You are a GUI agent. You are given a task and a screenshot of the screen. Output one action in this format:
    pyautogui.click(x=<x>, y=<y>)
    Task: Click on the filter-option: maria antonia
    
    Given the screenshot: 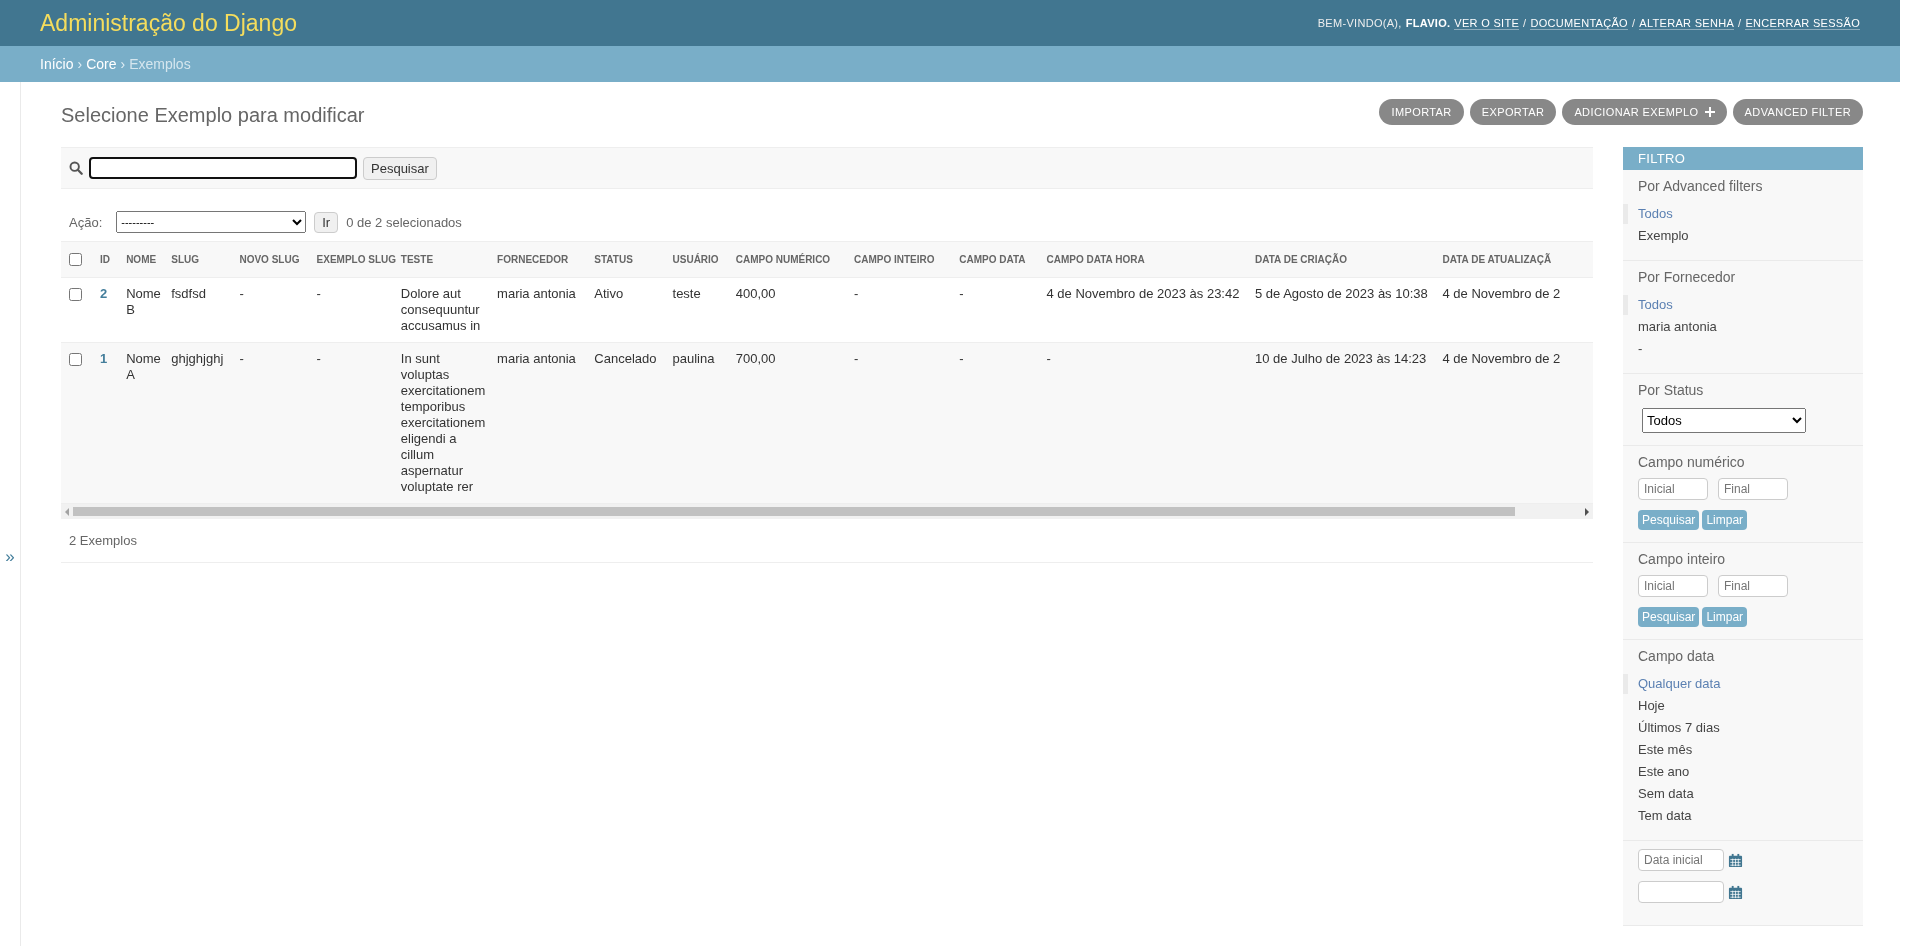 What is the action you would take?
    pyautogui.click(x=1743, y=327)
    